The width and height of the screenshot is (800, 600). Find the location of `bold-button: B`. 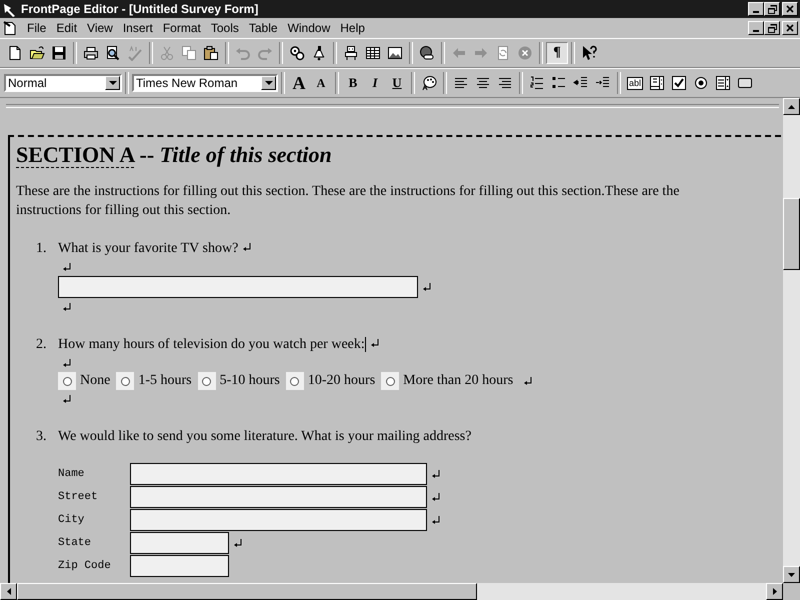

bold-button: B is located at coordinates (353, 83).